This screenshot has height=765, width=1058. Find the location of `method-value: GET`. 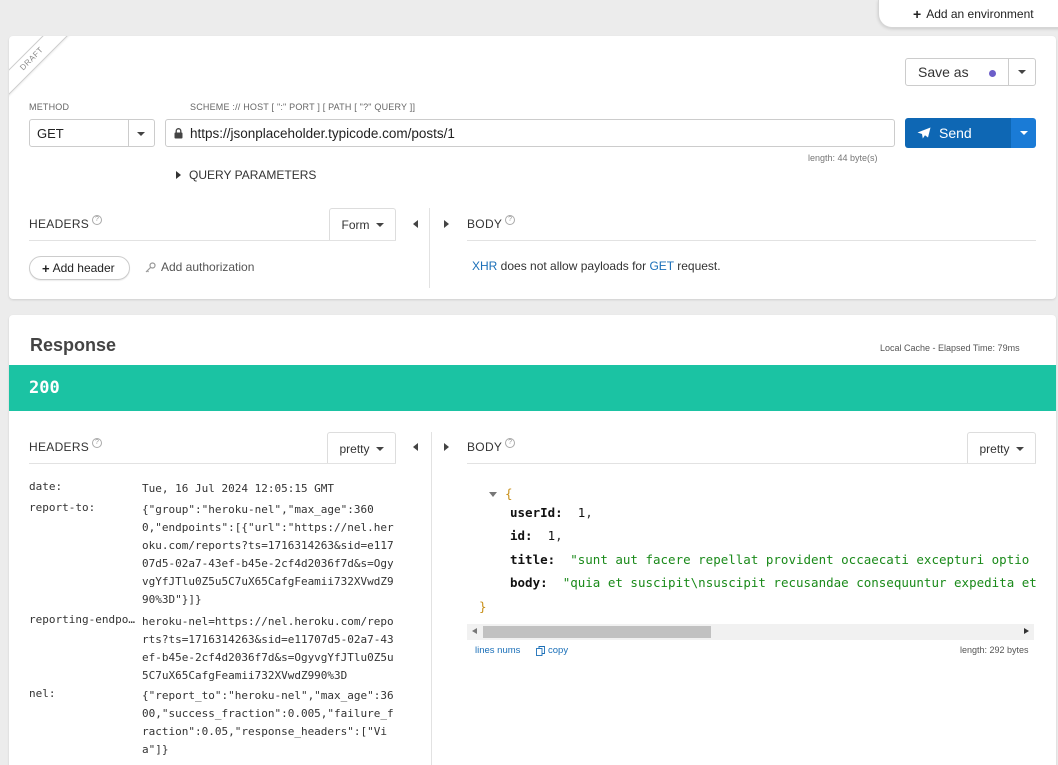

method-value: GET is located at coordinates (50, 133).